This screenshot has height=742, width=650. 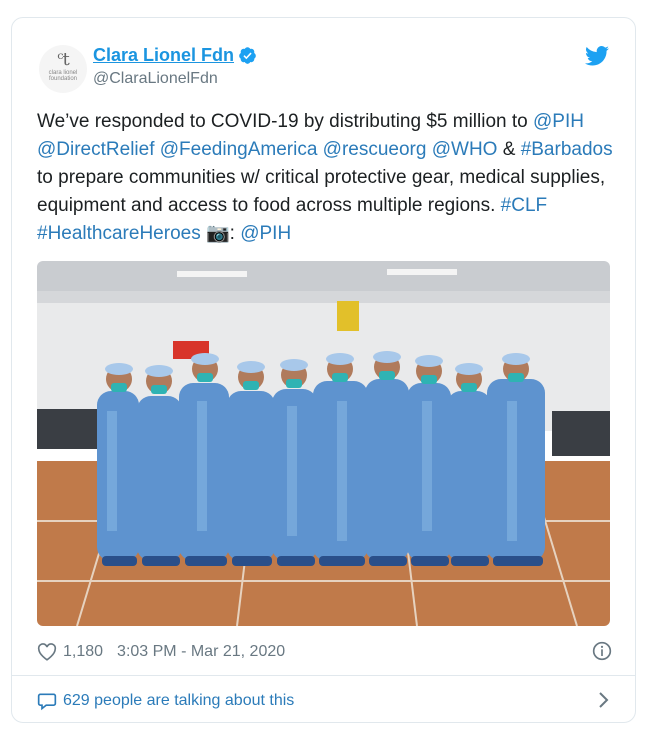 I want to click on tweet-timestamp: 3:03 PM - Mar 21, 2020, so click(x=201, y=652).